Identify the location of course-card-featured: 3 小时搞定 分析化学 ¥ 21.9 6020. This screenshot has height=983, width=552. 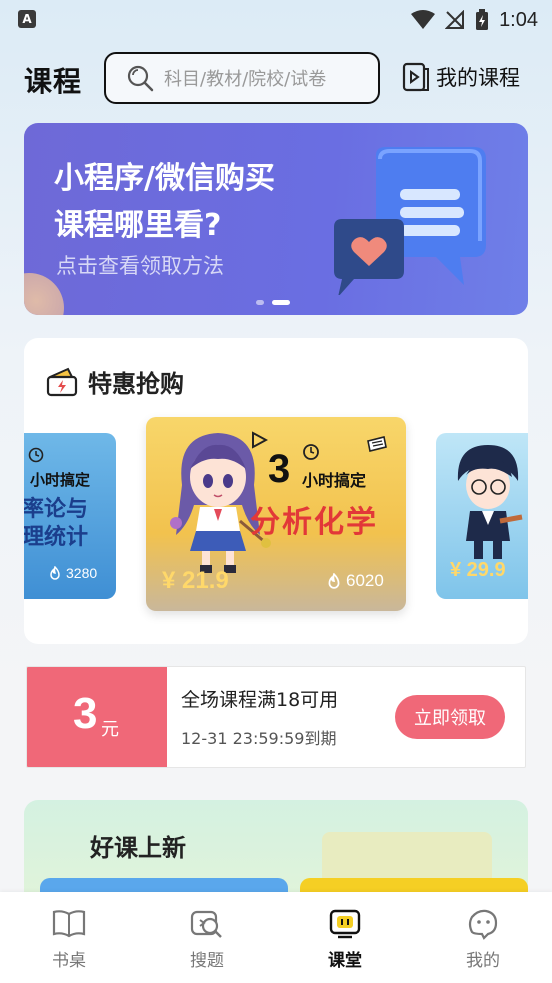
(276, 514).